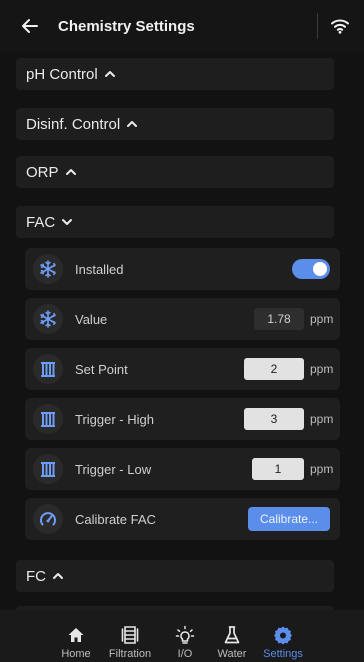 The width and height of the screenshot is (364, 662). What do you see at coordinates (175, 172) in the screenshot?
I see `section-orp: ORP` at bounding box center [175, 172].